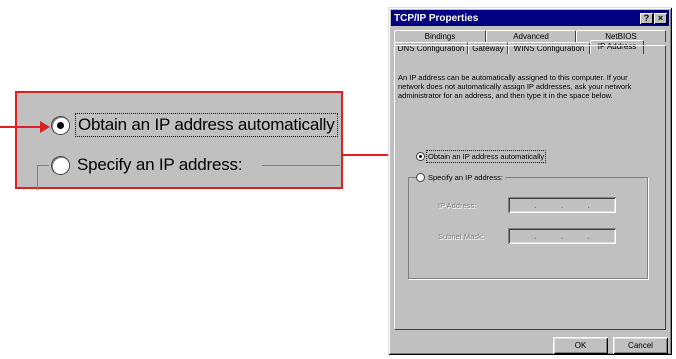 Image resolution: width=676 pixels, height=359 pixels. Describe the element at coordinates (206, 125) in the screenshot. I see `zoom-option-auto-label: Obtain an IP address automatically` at that location.